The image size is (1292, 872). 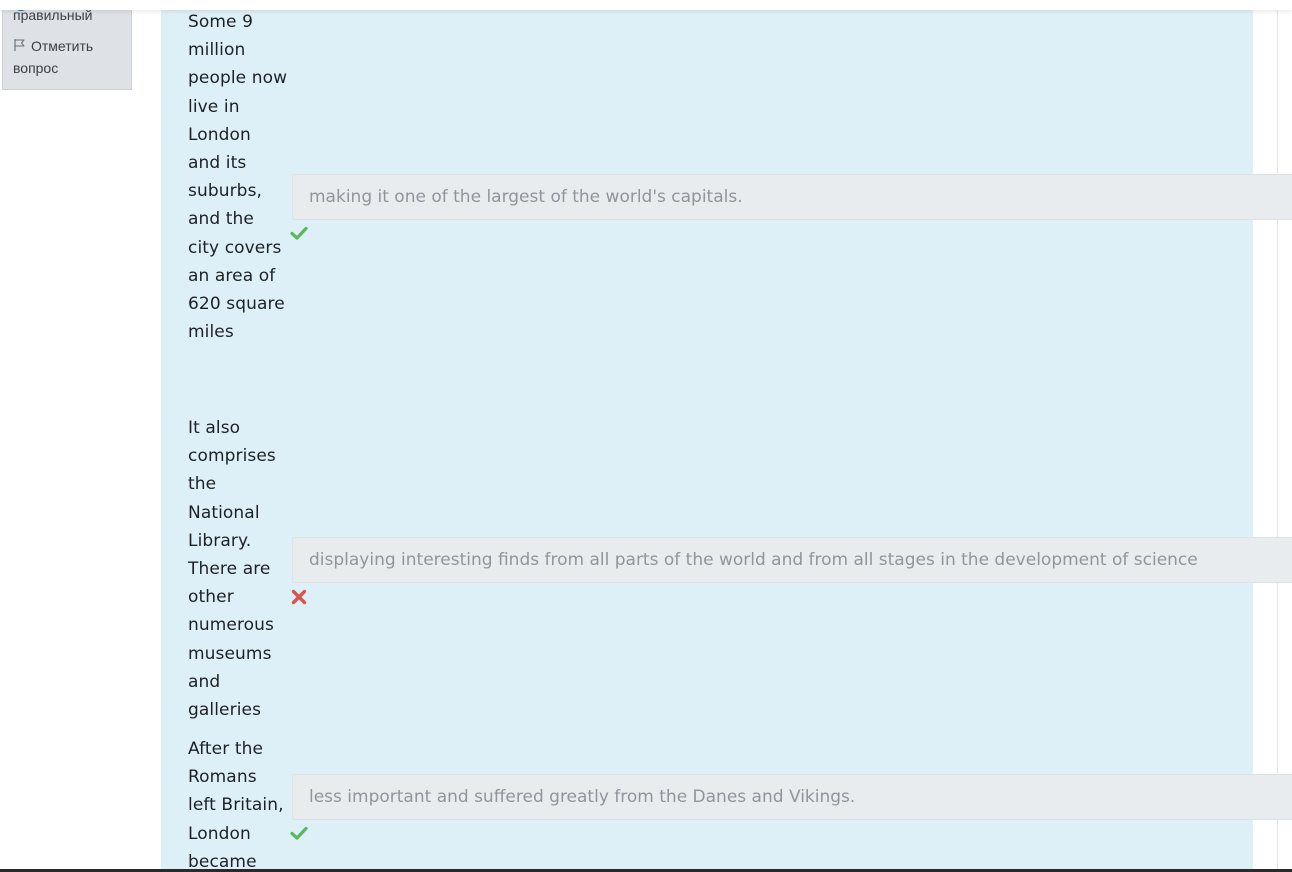 I want to click on right-divider, so click(x=1277, y=436).